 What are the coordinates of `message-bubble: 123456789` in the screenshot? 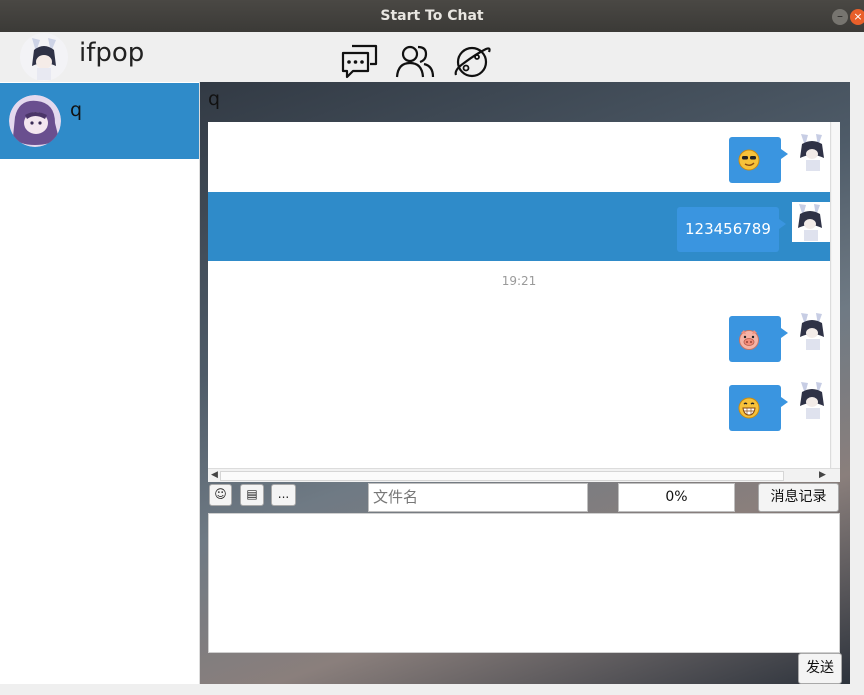 It's located at (731, 229).